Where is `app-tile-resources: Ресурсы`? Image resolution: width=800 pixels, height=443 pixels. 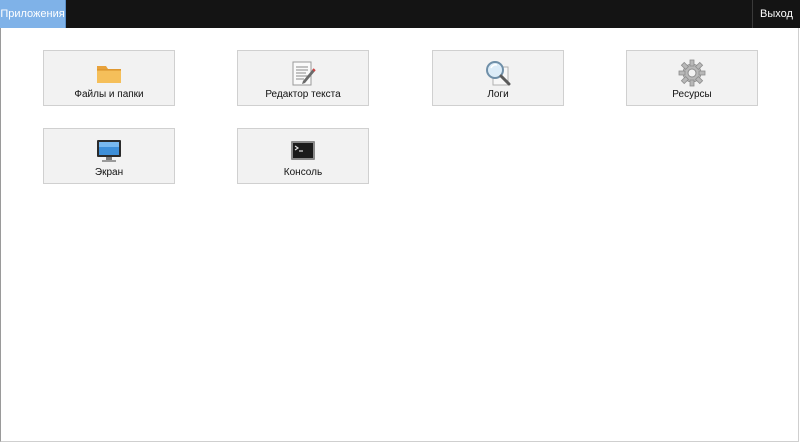
app-tile-resources: Ресурсы is located at coordinates (692, 78).